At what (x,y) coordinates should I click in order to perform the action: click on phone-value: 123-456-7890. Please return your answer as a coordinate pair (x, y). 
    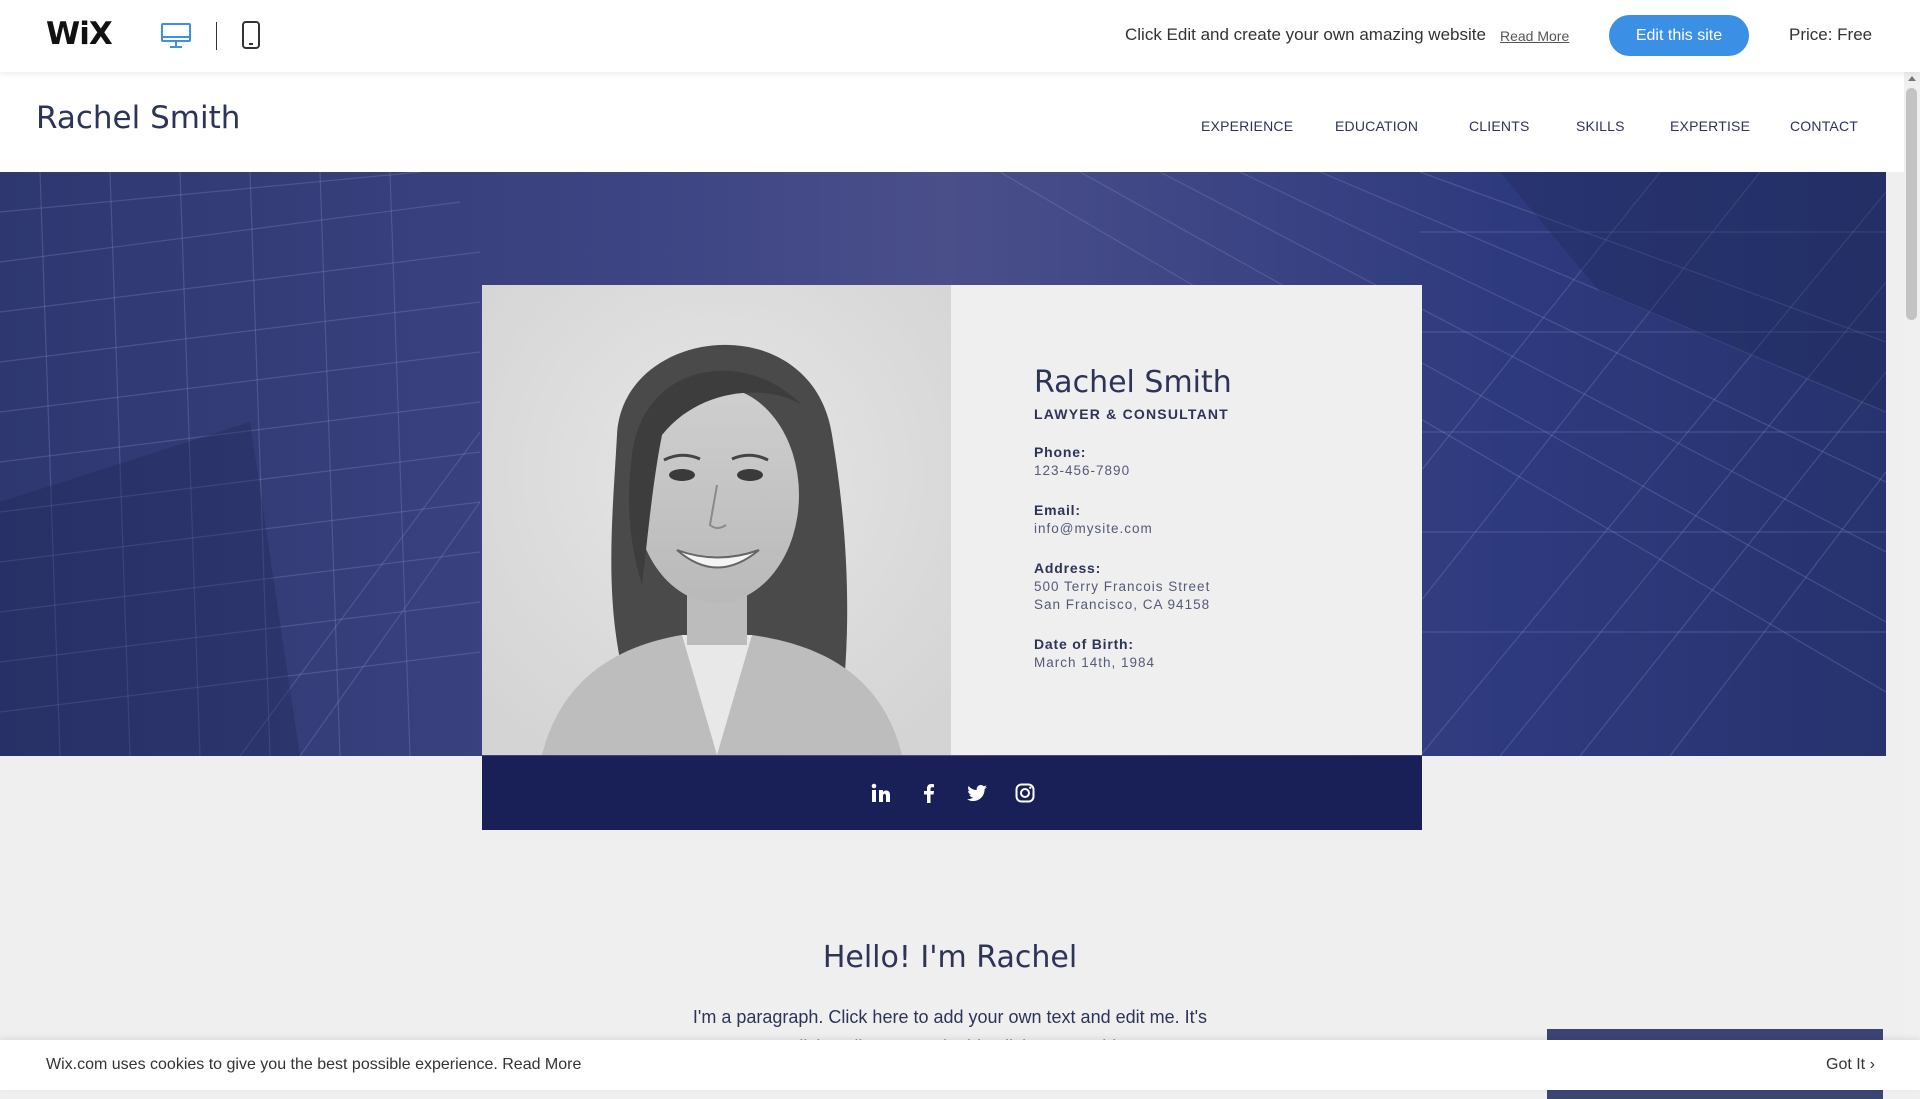
    Looking at the image, I should click on (1082, 470).